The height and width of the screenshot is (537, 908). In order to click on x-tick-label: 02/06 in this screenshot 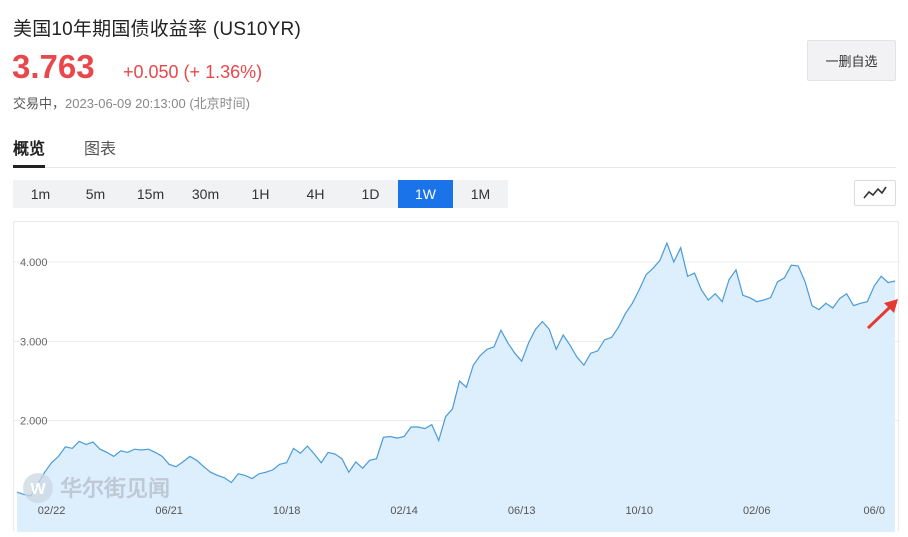, I will do `click(757, 511)`.